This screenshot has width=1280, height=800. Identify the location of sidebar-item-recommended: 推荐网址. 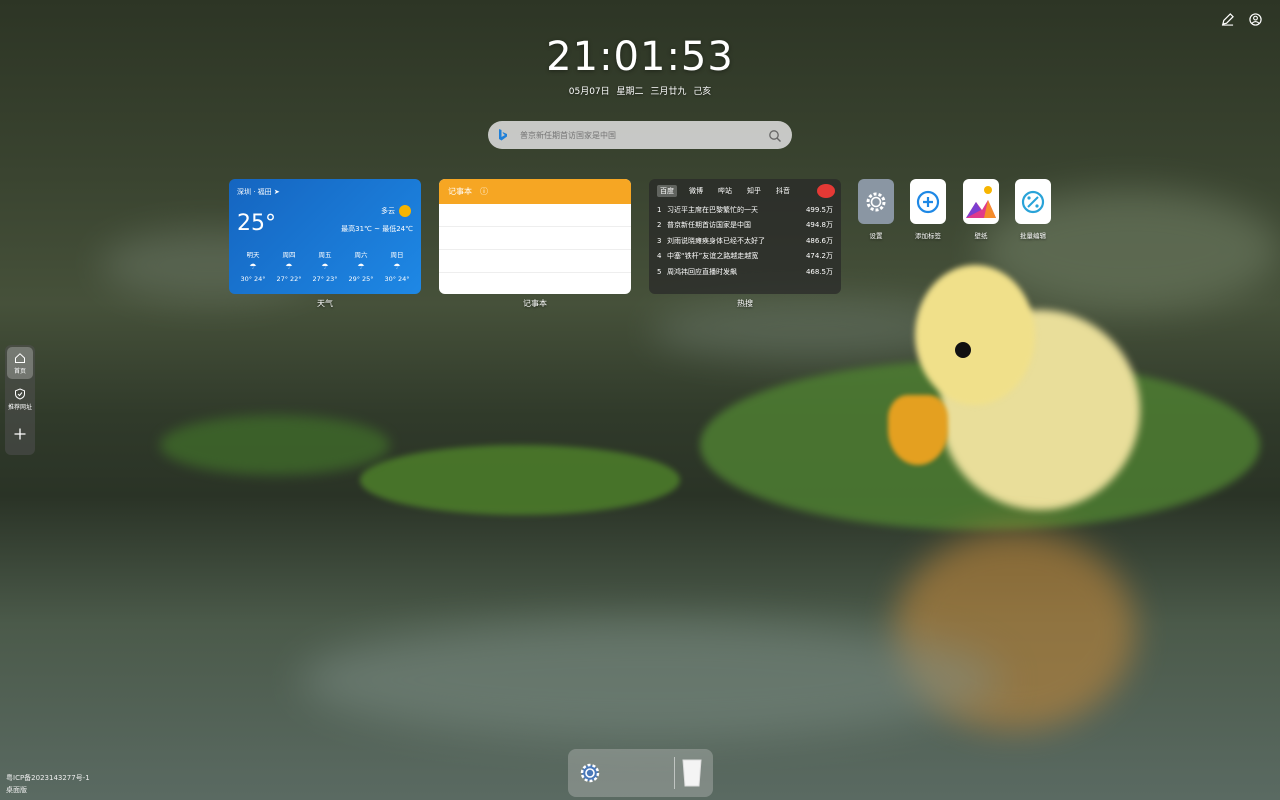
(20, 399).